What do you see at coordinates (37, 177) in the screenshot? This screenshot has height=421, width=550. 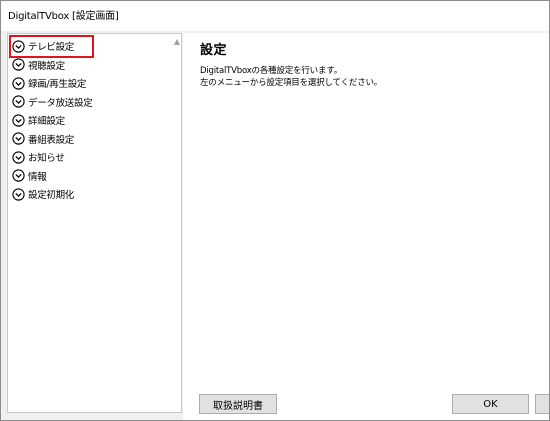 I see `sidebar-item-label: 情報` at bounding box center [37, 177].